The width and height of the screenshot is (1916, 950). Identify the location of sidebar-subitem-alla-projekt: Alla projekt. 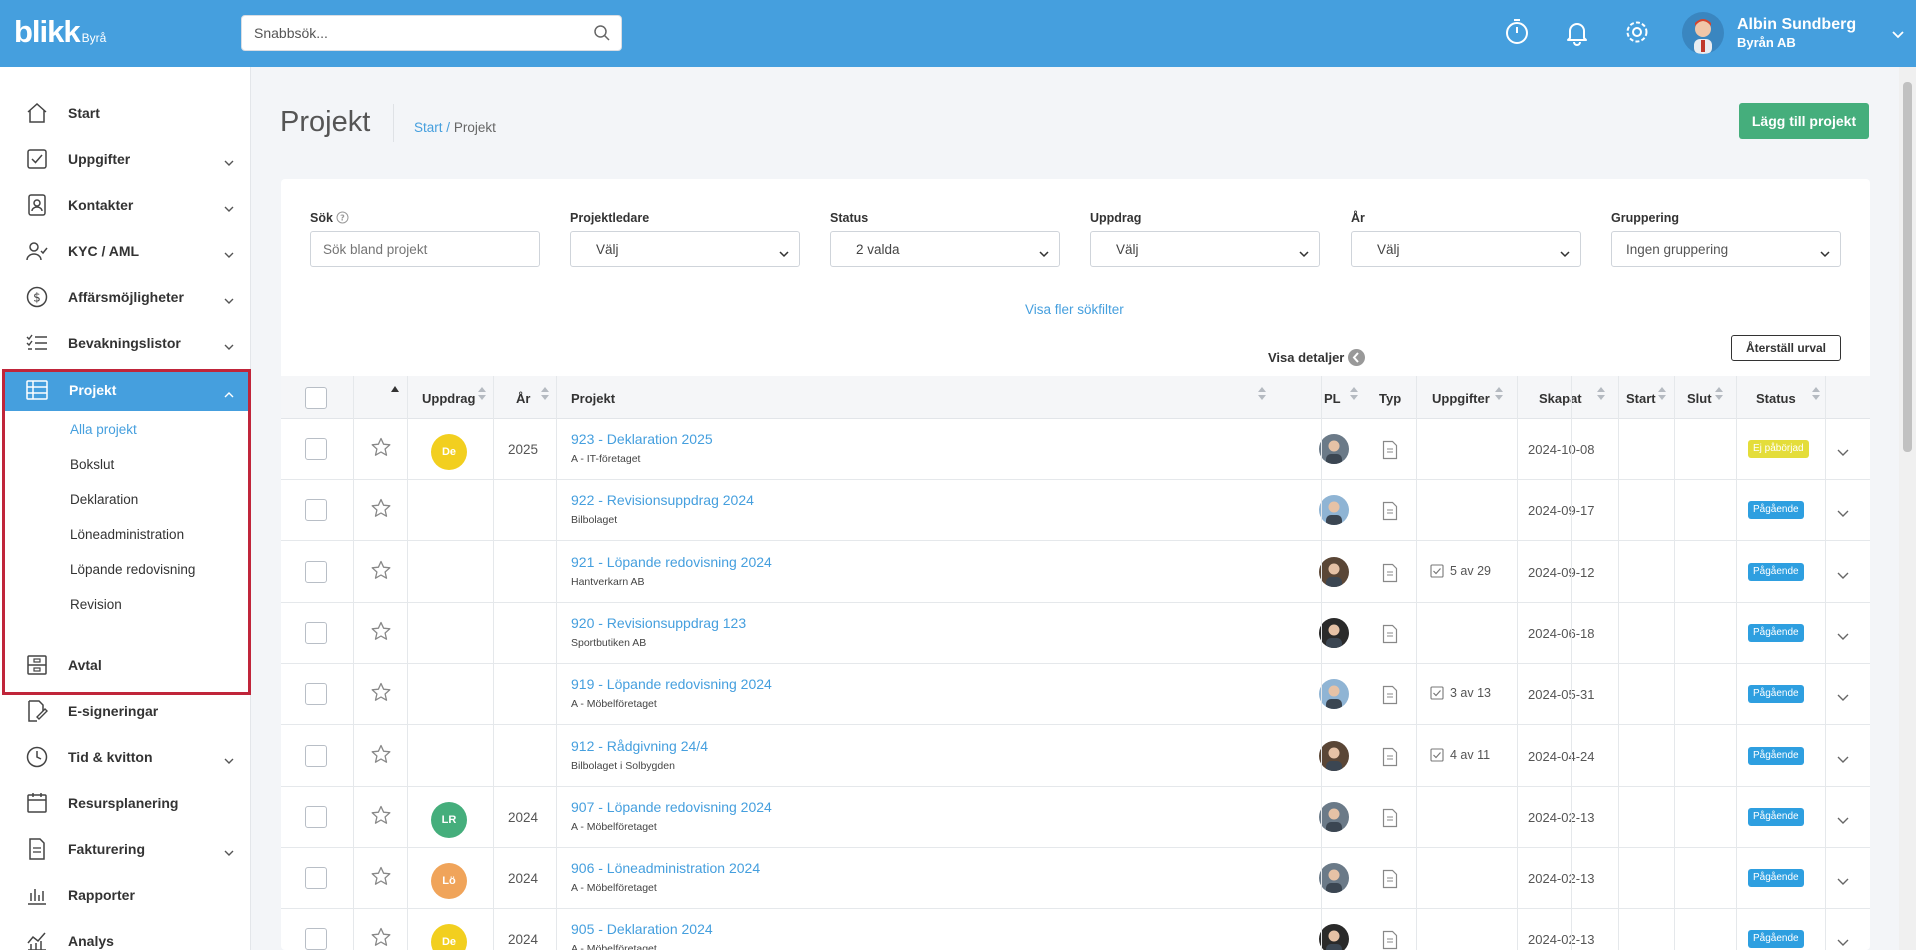
(103, 429).